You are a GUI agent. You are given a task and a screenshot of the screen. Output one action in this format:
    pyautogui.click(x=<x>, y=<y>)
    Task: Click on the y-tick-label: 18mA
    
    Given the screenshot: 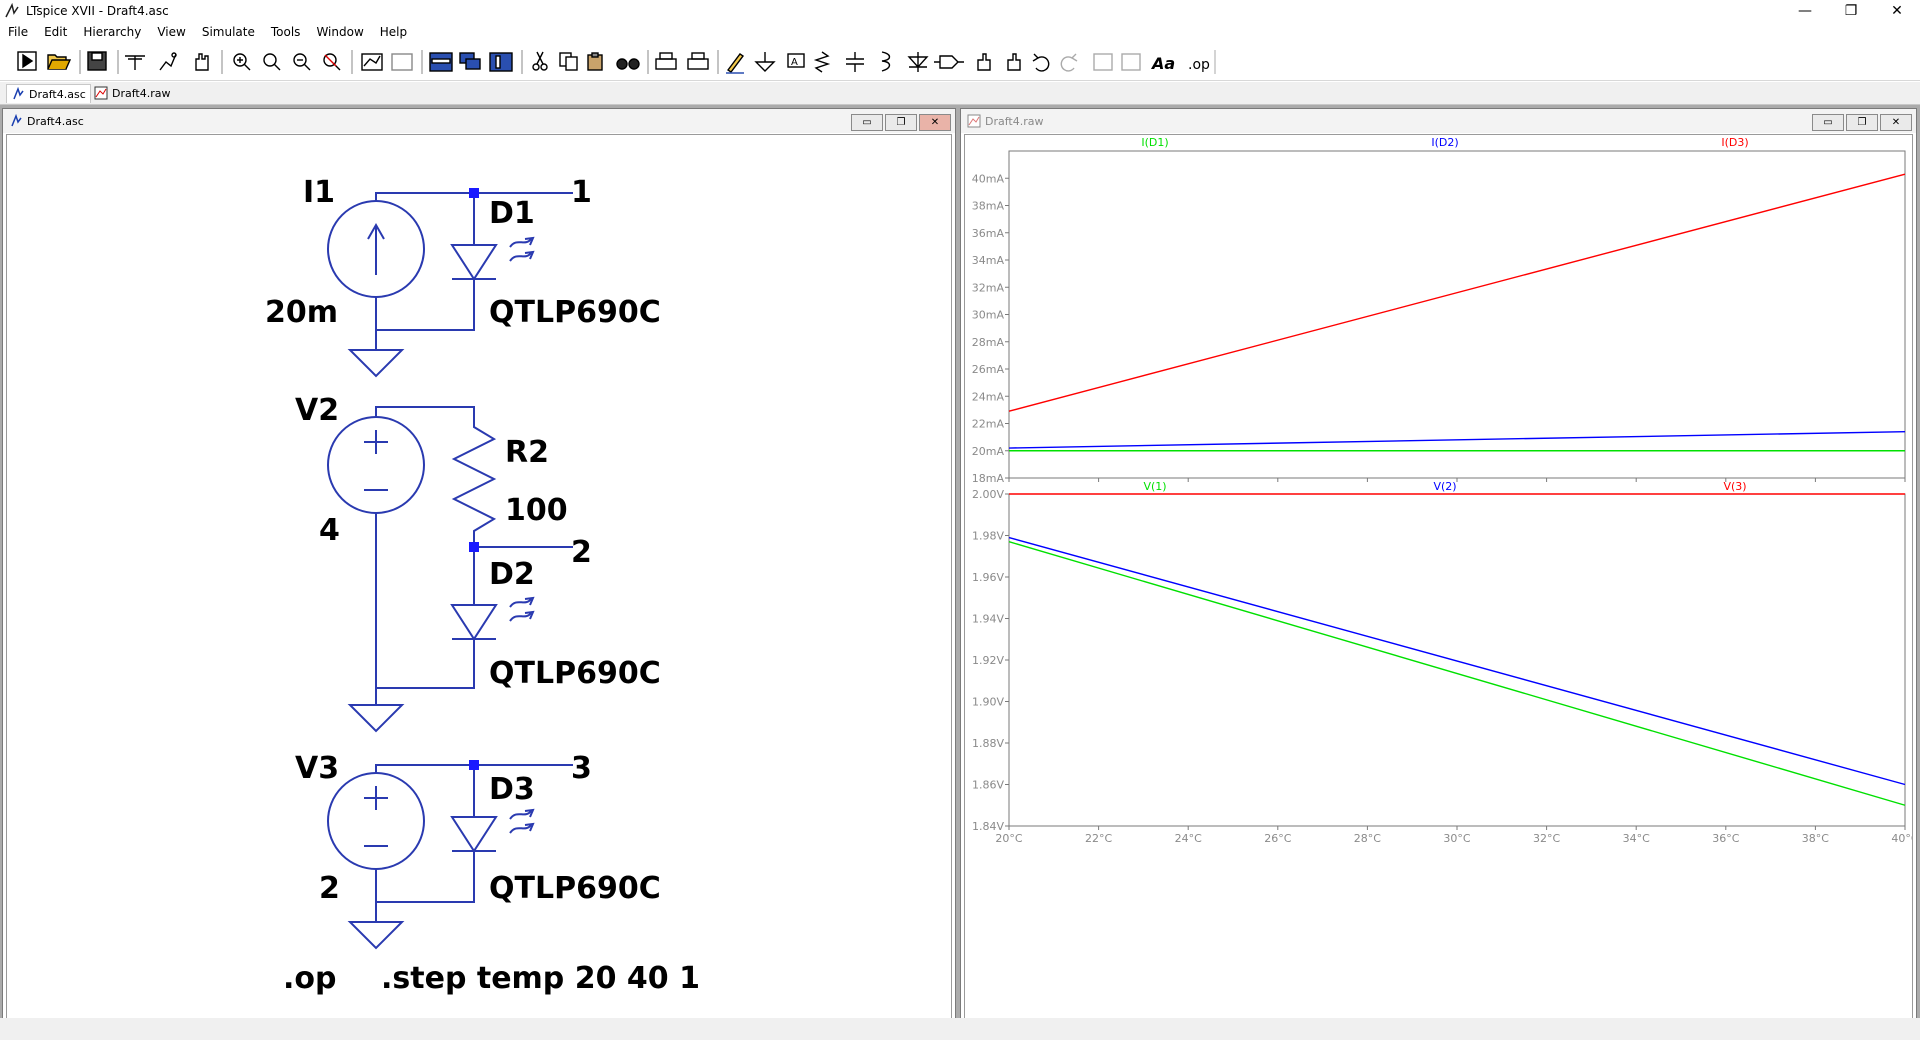 What is the action you would take?
    pyautogui.click(x=988, y=478)
    